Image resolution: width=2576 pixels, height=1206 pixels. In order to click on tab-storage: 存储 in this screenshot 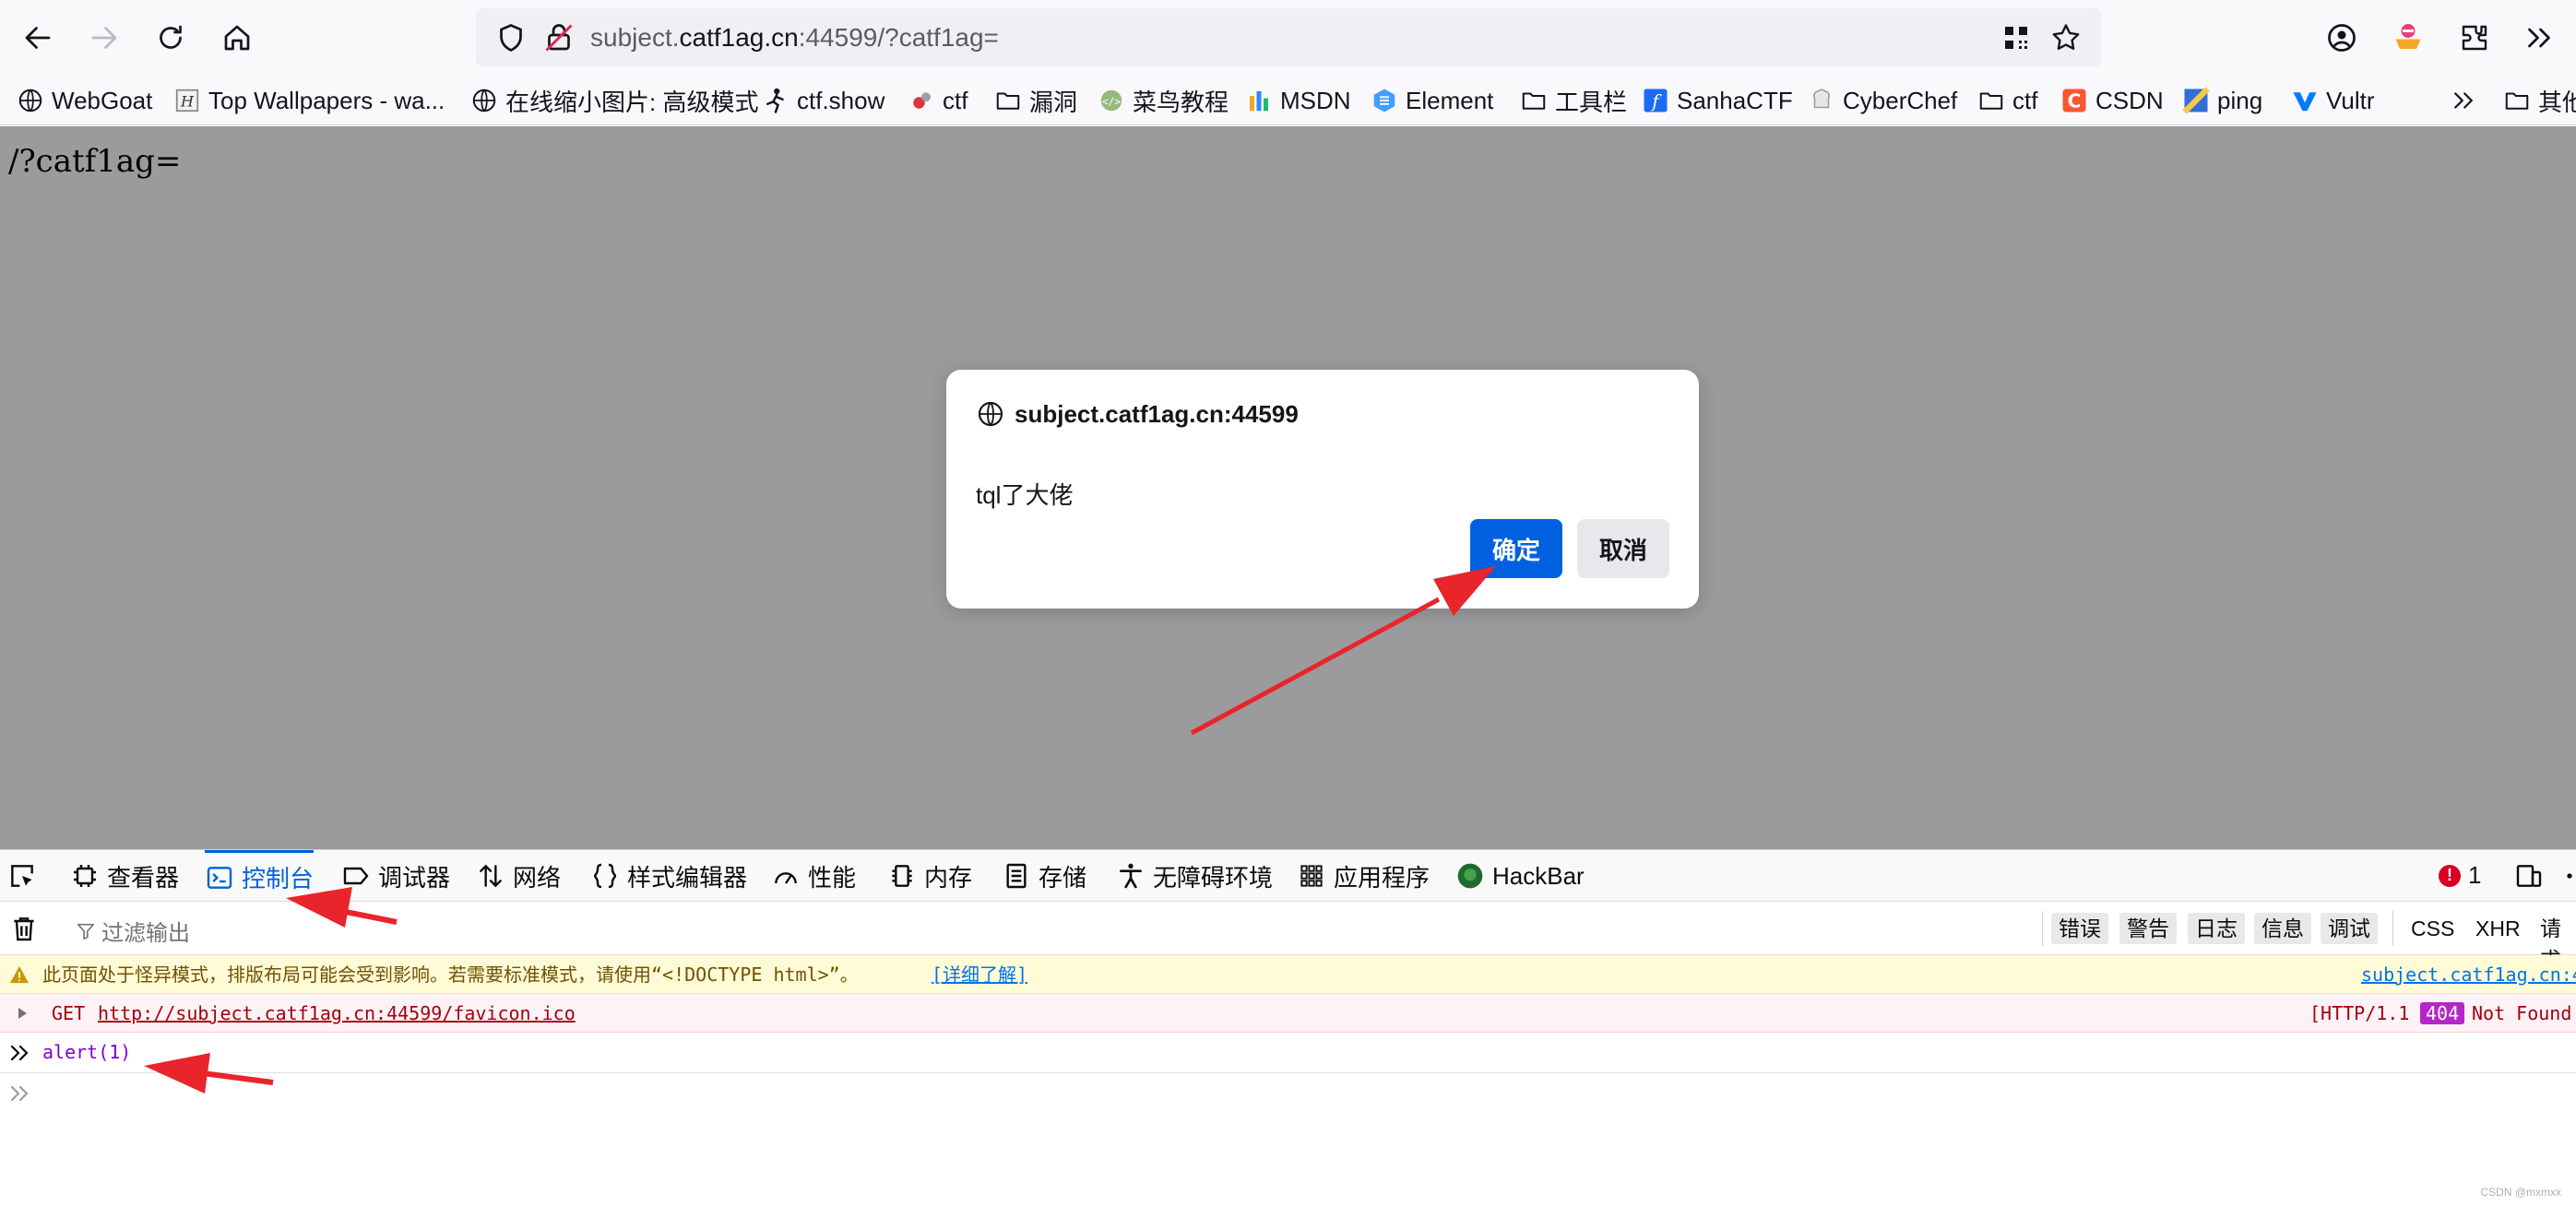, I will do `click(1044, 876)`.